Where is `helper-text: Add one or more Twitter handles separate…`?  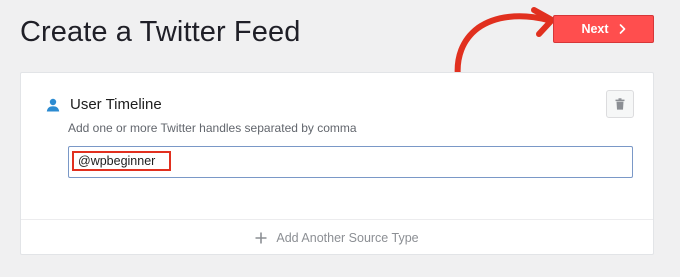 helper-text: Add one or more Twitter handles separate… is located at coordinates (212, 128).